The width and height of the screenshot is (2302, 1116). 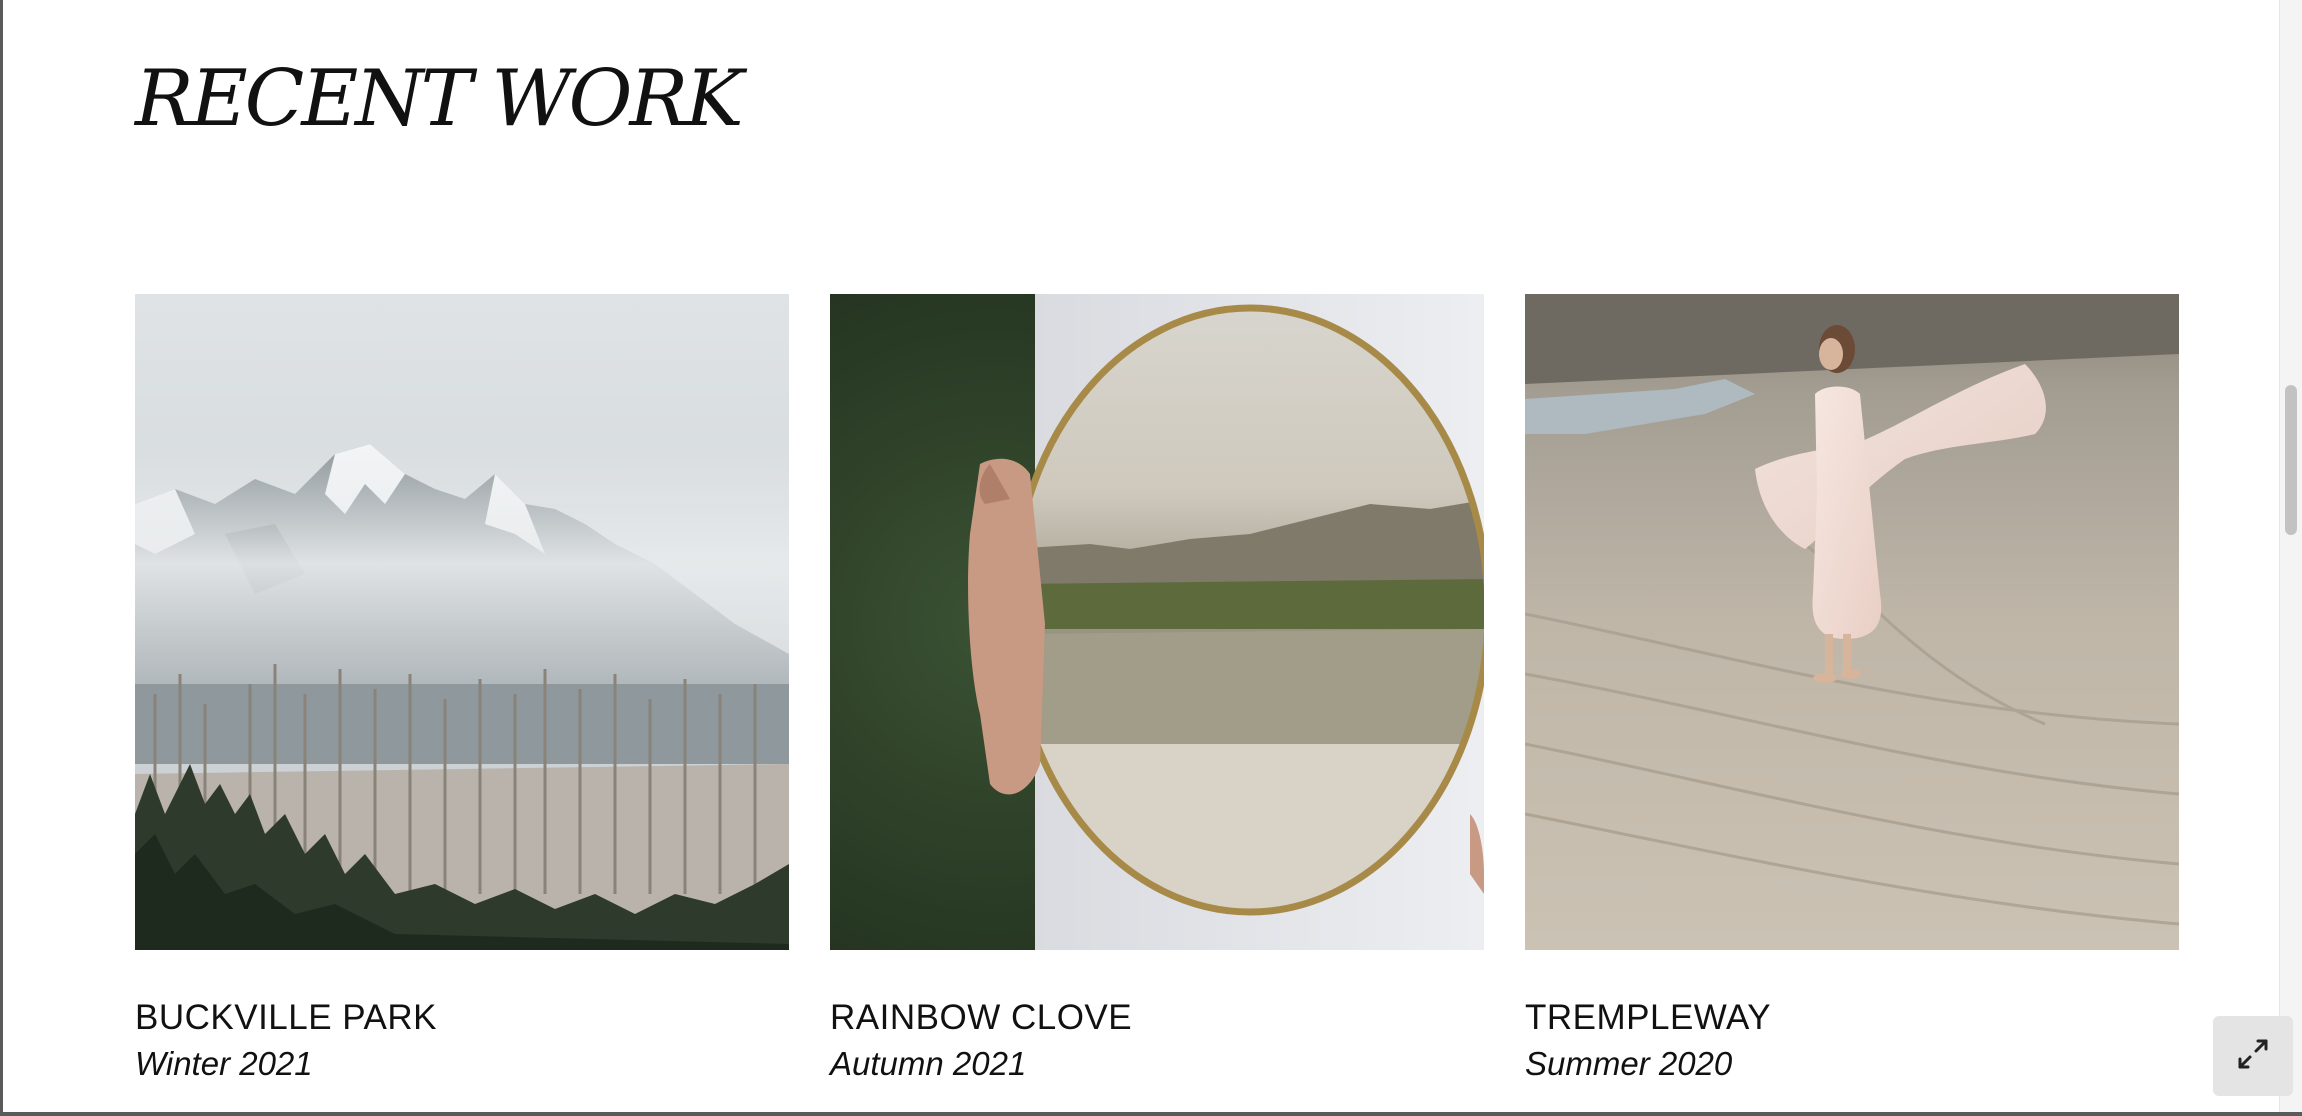 What do you see at coordinates (439, 99) in the screenshot?
I see `section-title: RECENT WORK` at bounding box center [439, 99].